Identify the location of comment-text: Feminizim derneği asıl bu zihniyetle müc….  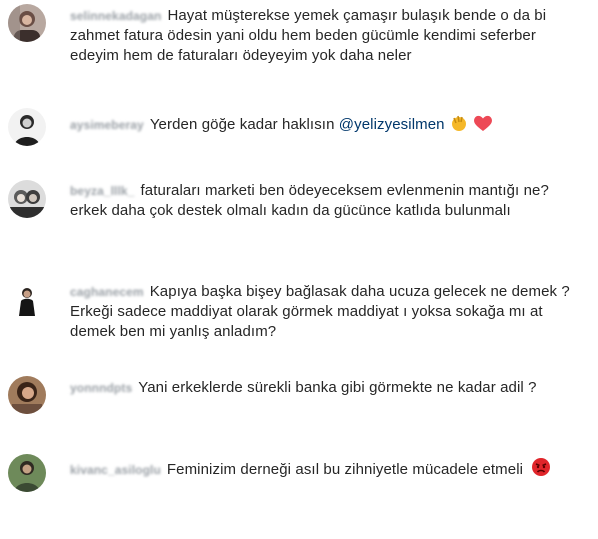
(345, 469).